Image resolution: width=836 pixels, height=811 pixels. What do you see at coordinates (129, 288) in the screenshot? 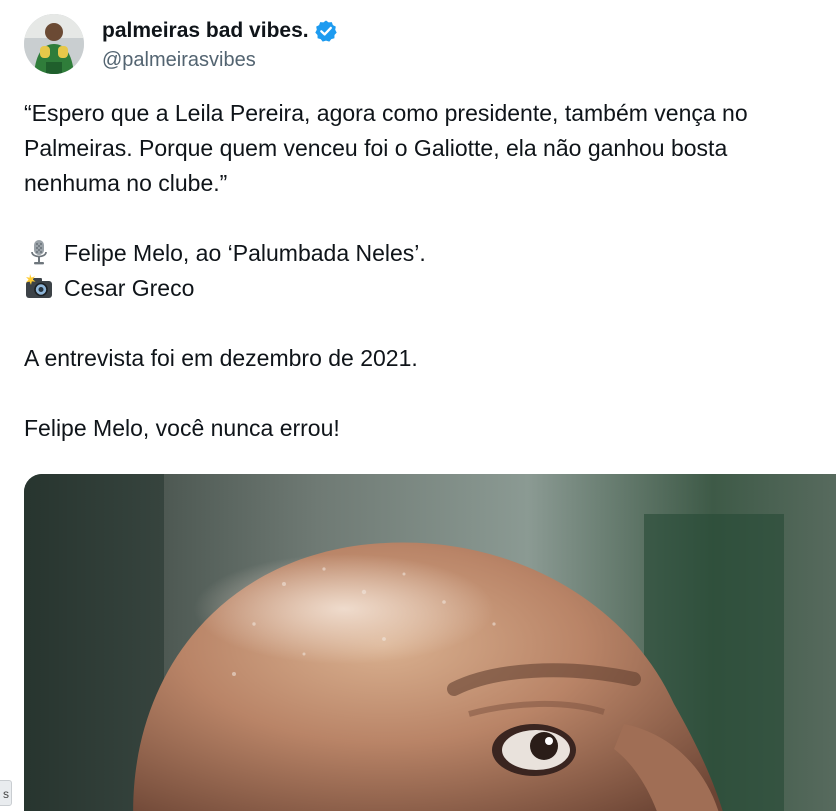
I see `photo-credit-text: Cesar Greco` at bounding box center [129, 288].